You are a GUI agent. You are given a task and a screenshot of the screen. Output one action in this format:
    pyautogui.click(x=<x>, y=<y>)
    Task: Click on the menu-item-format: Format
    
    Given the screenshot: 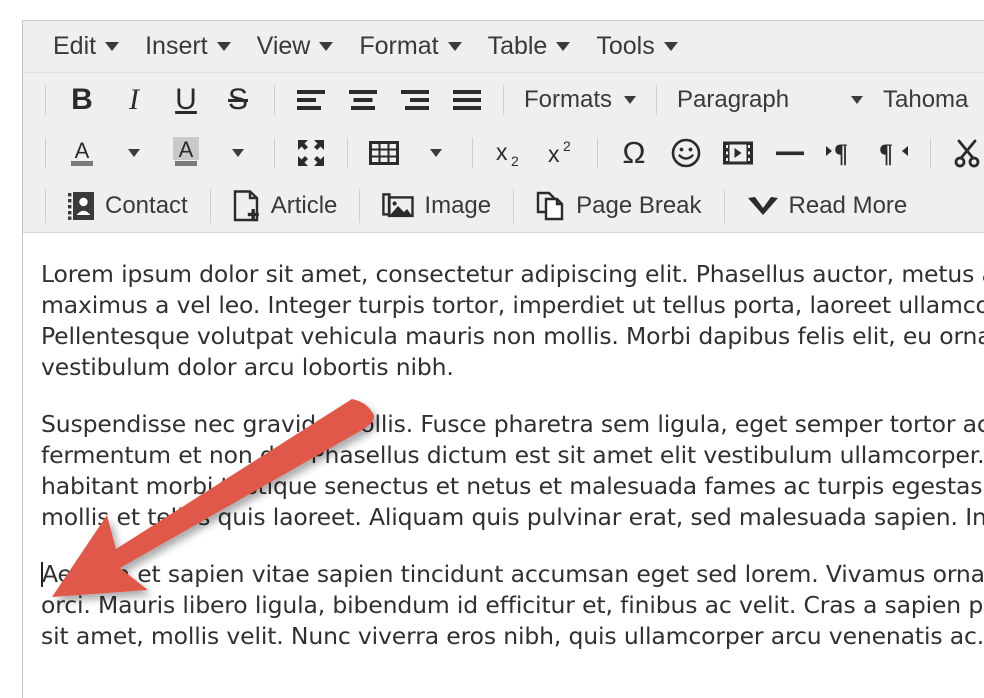 What is the action you would take?
    pyautogui.click(x=410, y=46)
    